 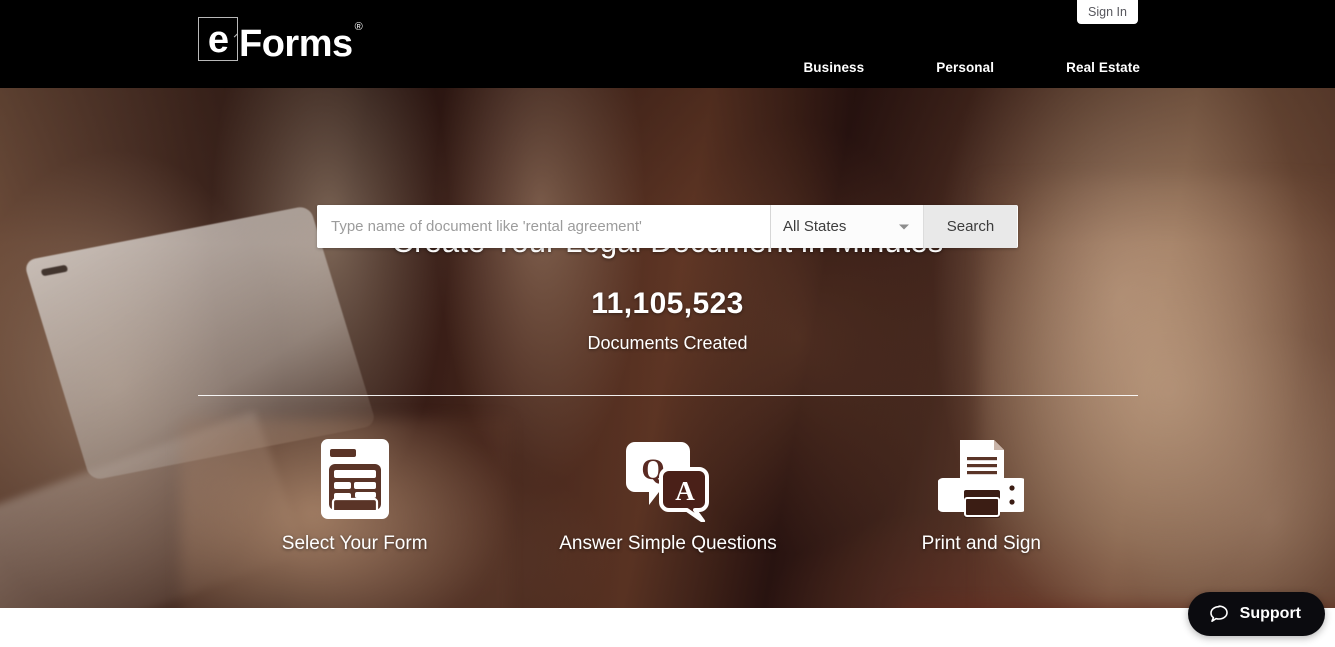 What do you see at coordinates (296, 44) in the screenshot?
I see `logo-wordmark: Forms` at bounding box center [296, 44].